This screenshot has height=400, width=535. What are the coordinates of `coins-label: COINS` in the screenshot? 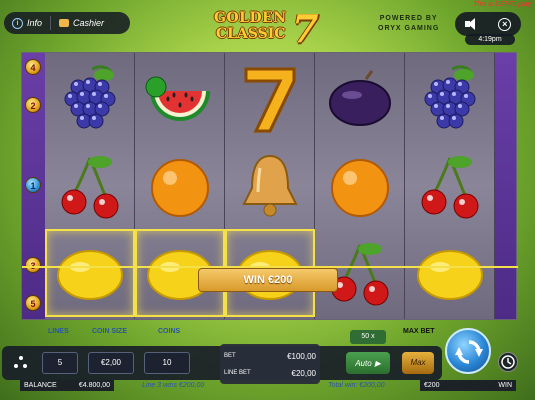 It's located at (169, 331).